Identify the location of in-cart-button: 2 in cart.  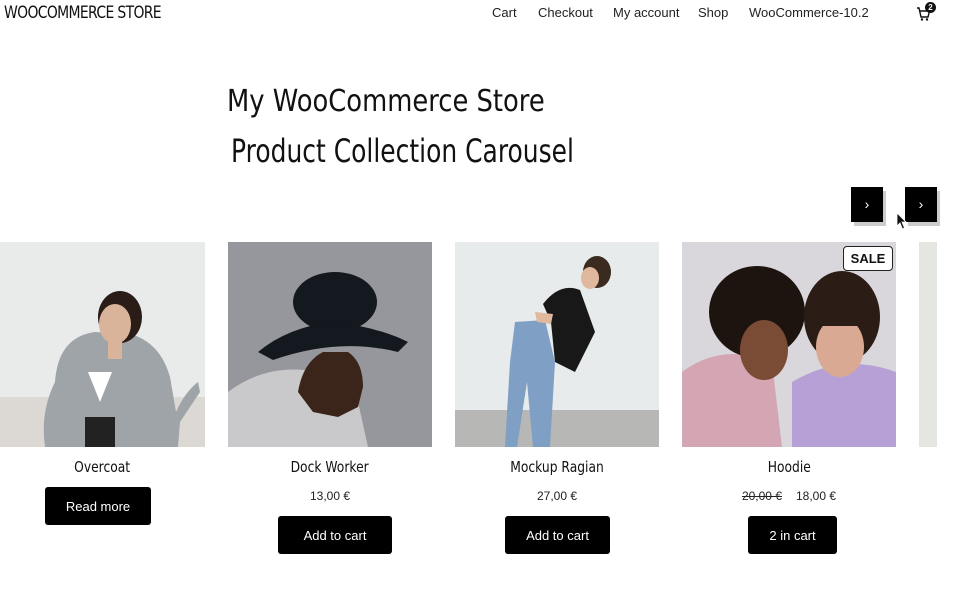
(792, 535).